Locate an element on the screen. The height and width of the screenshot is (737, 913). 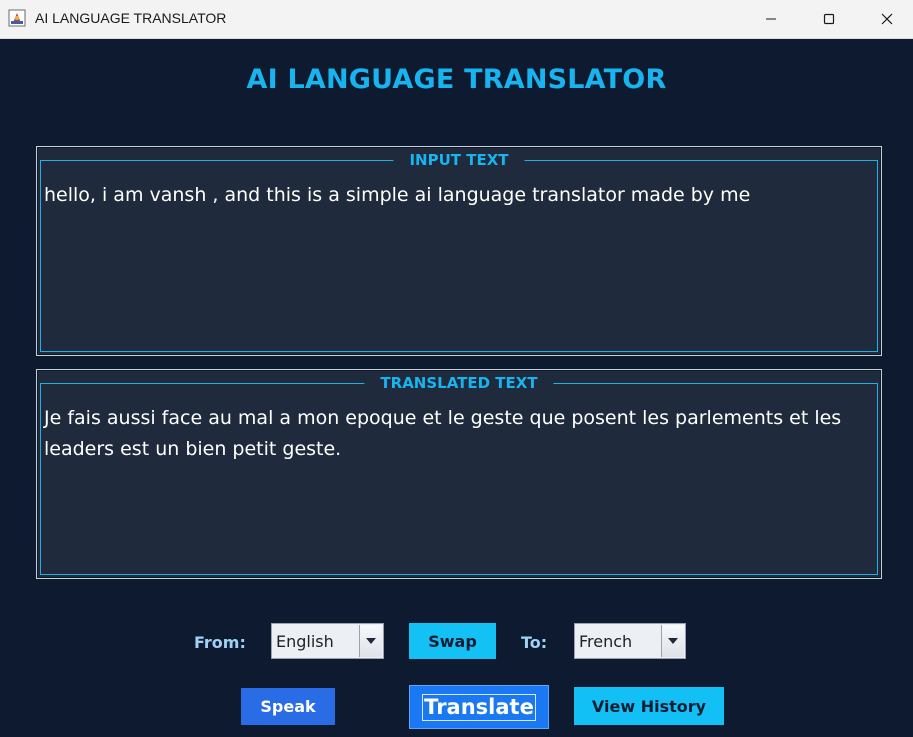
minimize-button is located at coordinates (771, 19).